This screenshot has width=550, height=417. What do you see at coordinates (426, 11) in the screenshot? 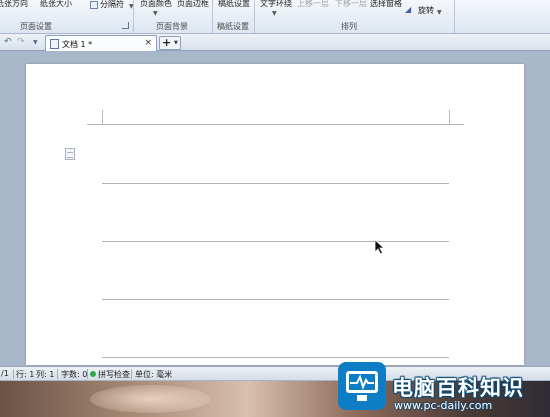
I see `rotate-button: 旋转` at bounding box center [426, 11].